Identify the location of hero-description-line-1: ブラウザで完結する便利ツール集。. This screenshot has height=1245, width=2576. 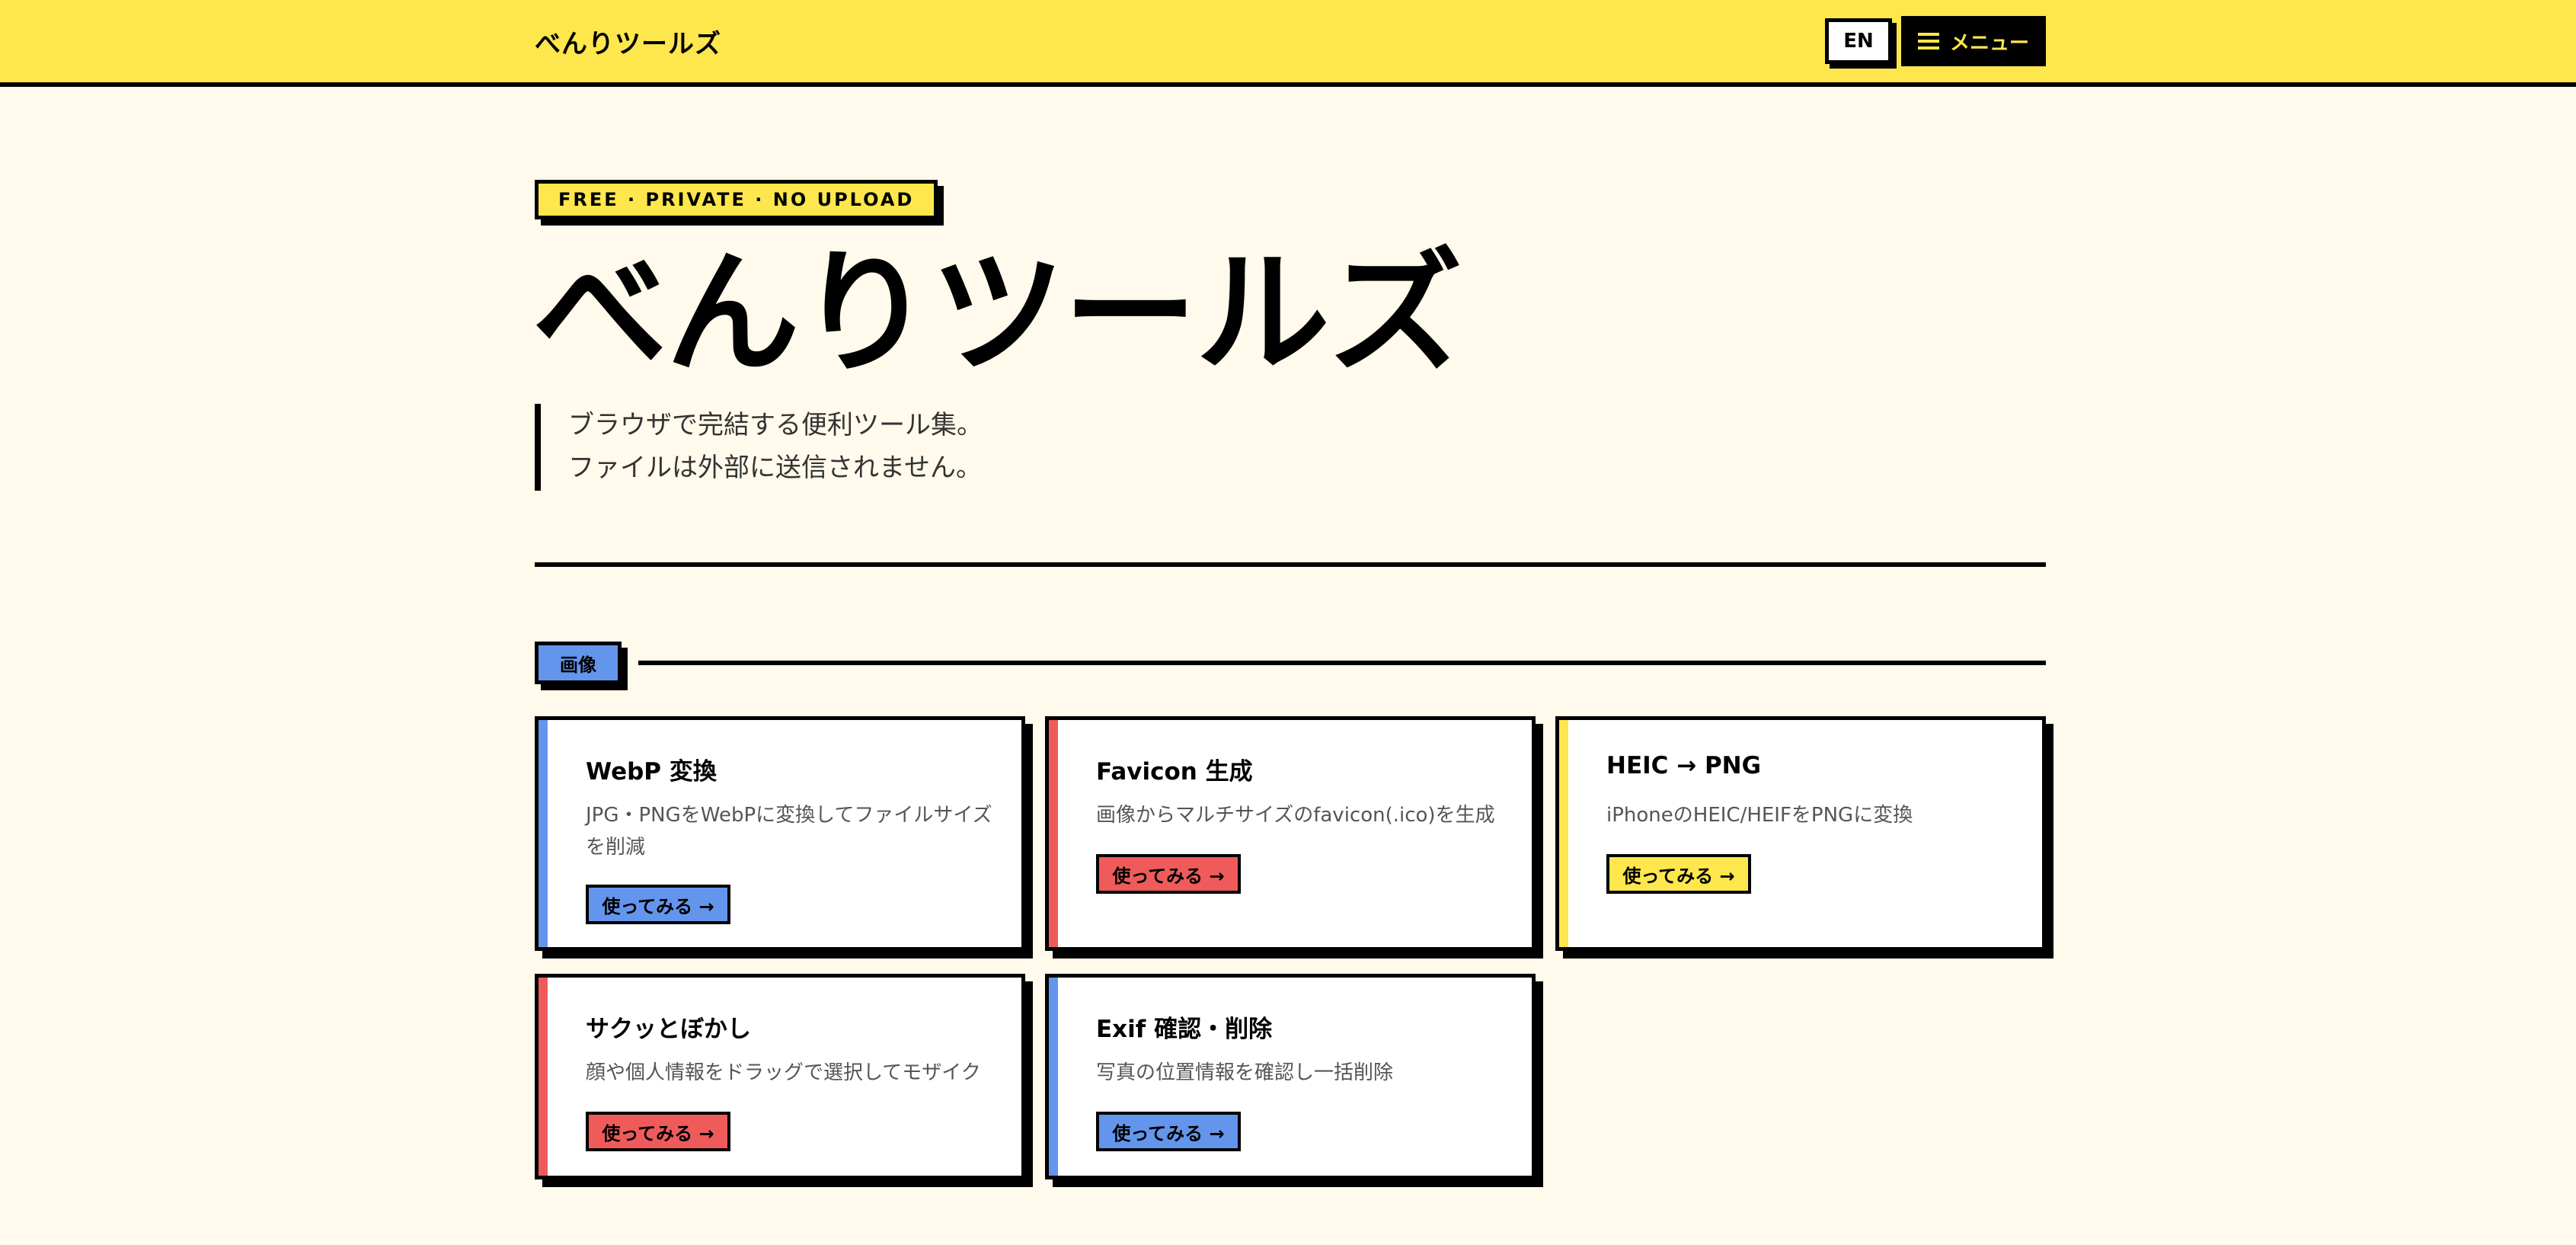
(776, 425).